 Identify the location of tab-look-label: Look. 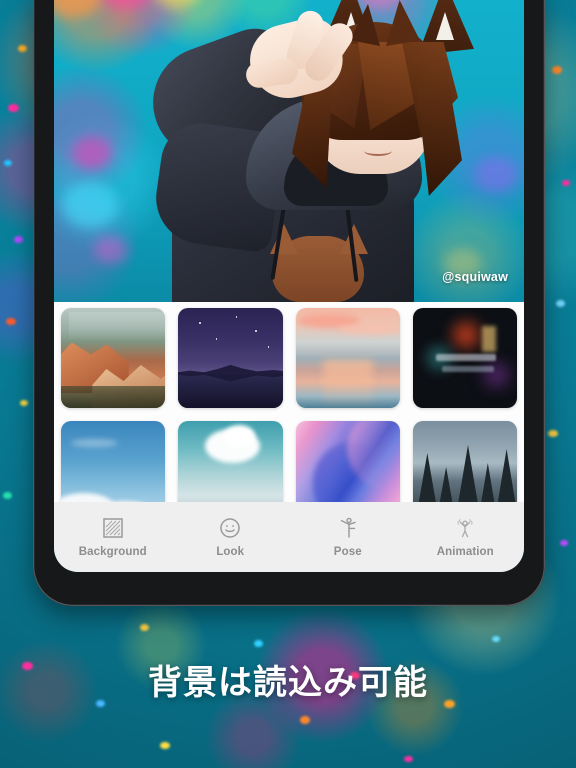
(230, 552).